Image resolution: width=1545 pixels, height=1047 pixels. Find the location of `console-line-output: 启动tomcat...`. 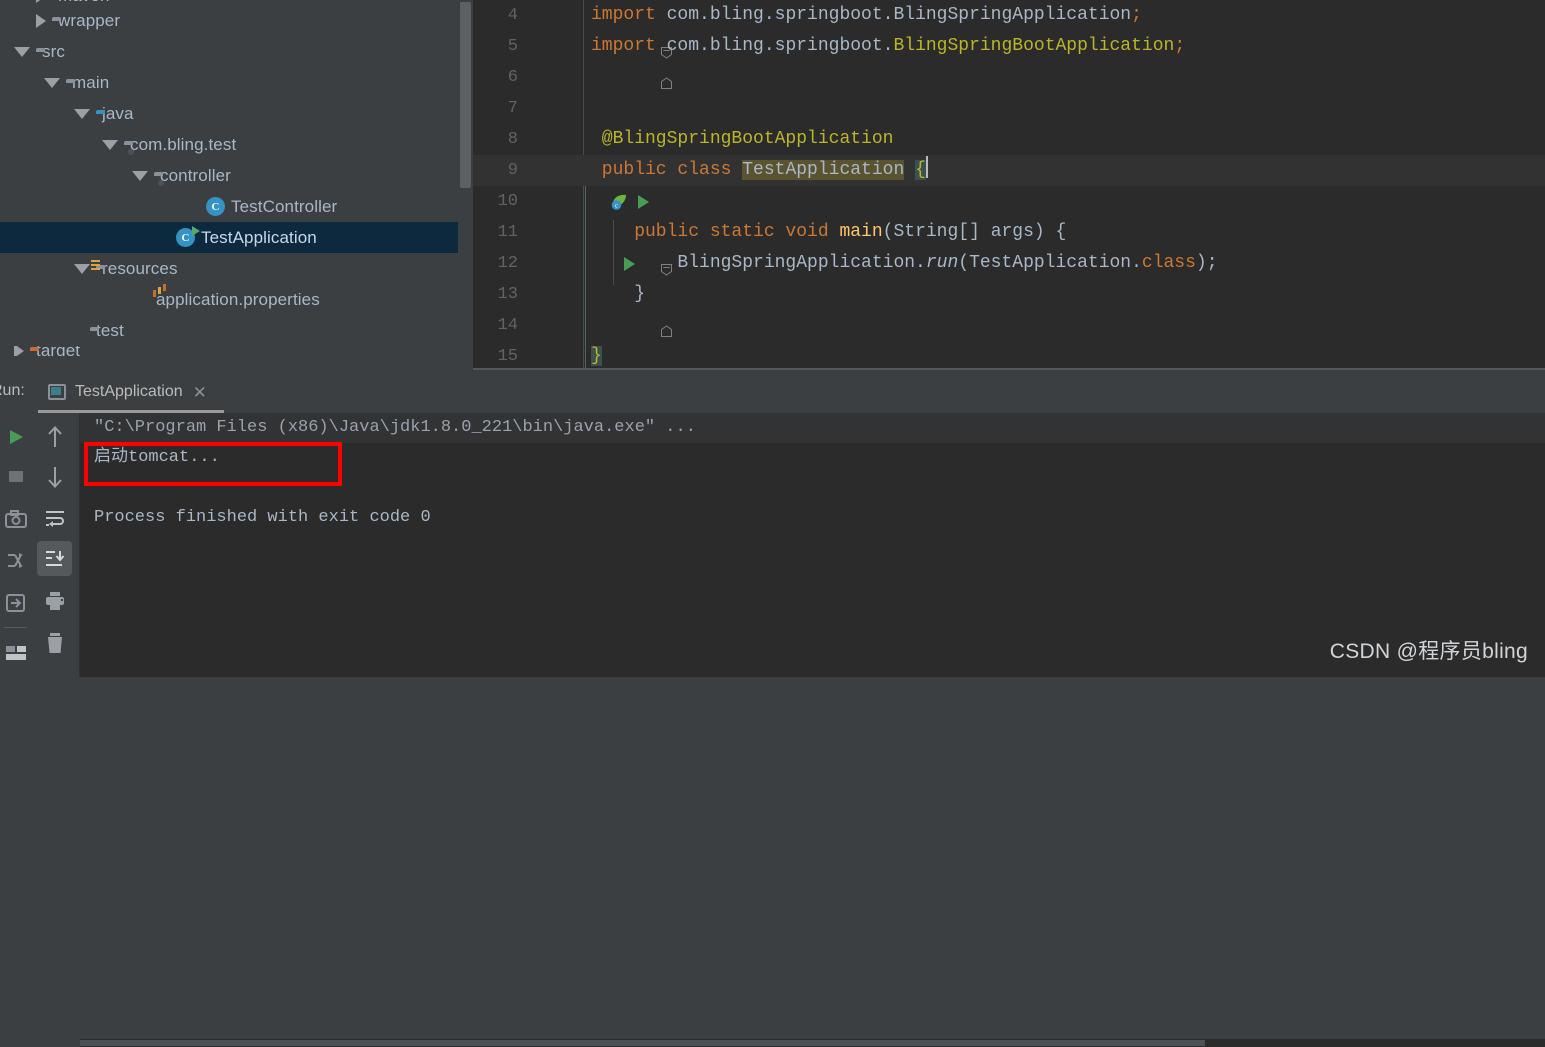

console-line-output: 启动tomcat... is located at coordinates (157, 457).